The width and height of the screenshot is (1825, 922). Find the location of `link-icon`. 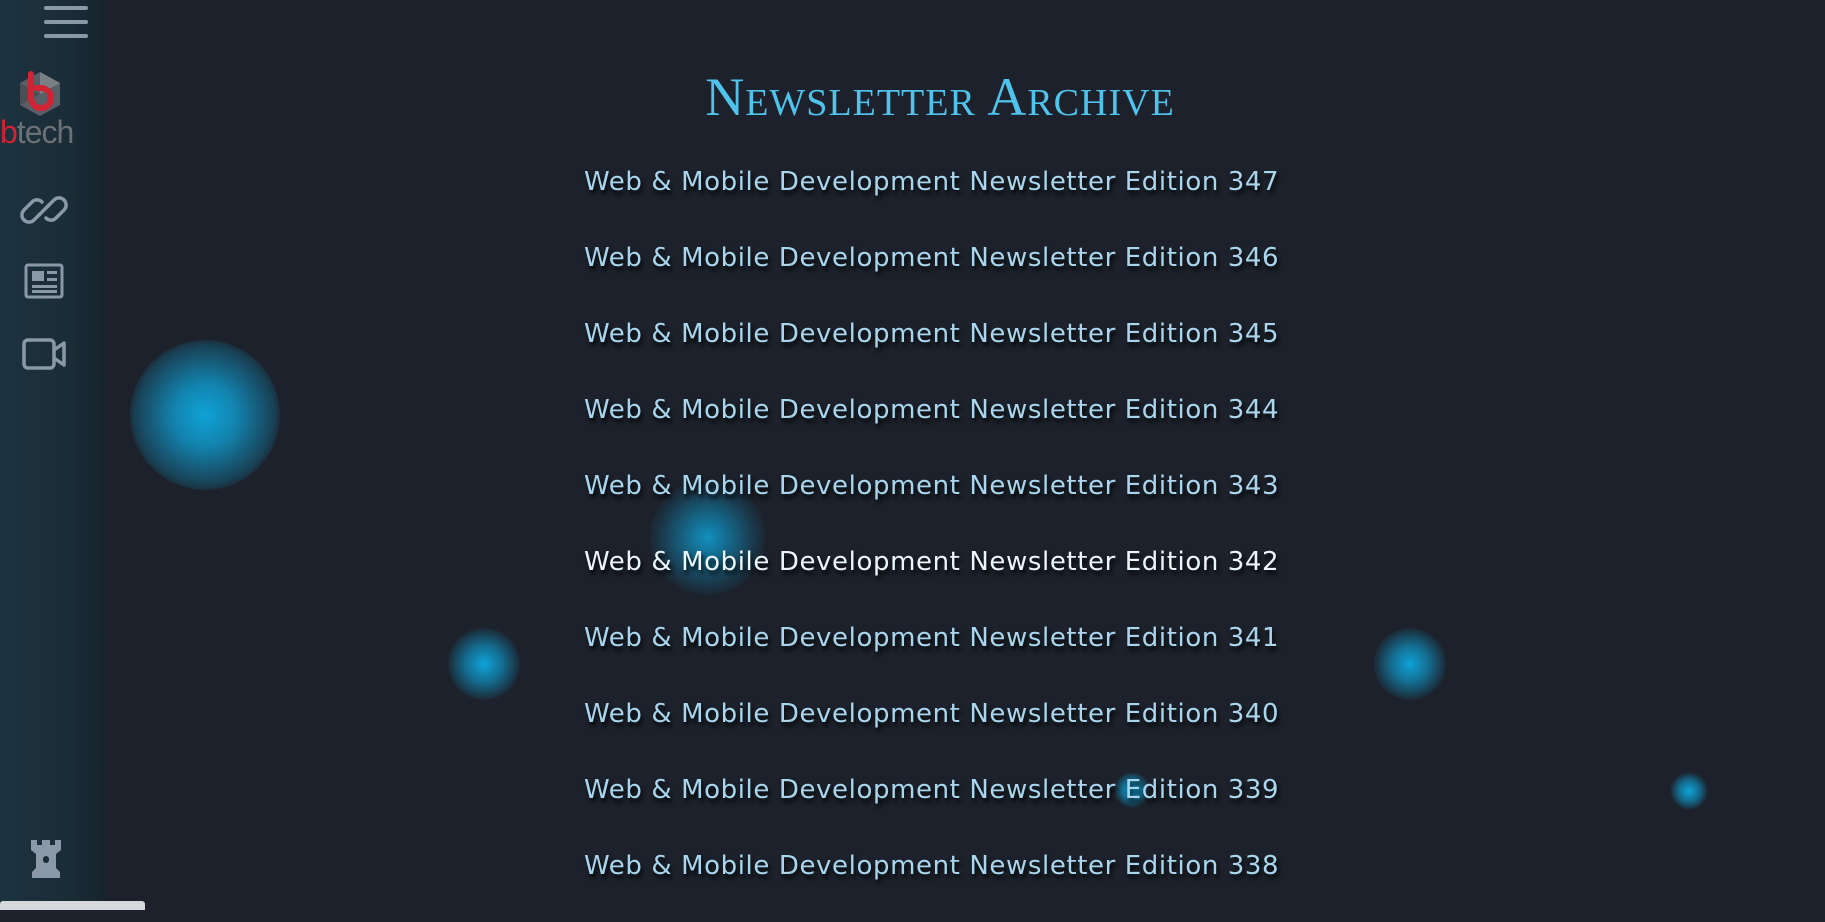

link-icon is located at coordinates (44, 210).